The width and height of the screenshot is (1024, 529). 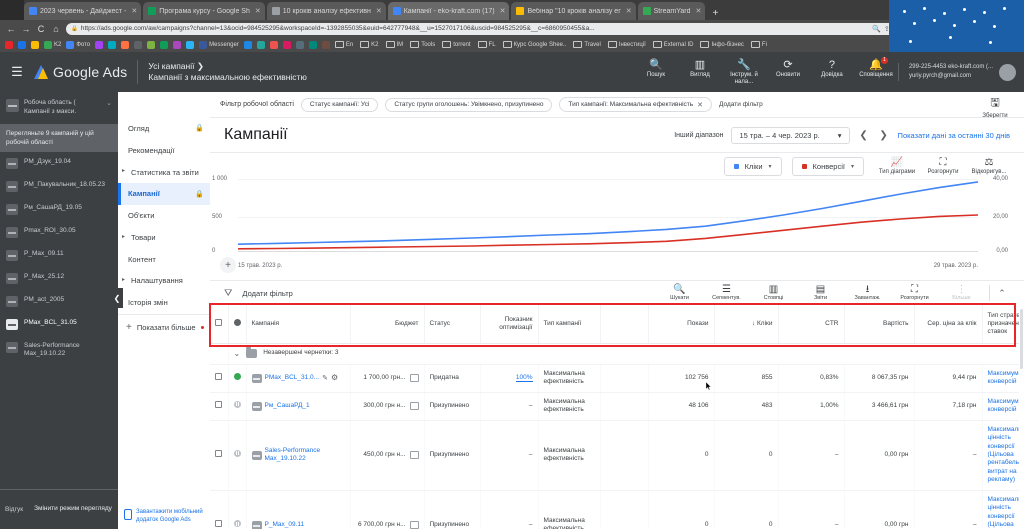 What do you see at coordinates (414, 455) in the screenshot?
I see `budget-chart-icon` at bounding box center [414, 455].